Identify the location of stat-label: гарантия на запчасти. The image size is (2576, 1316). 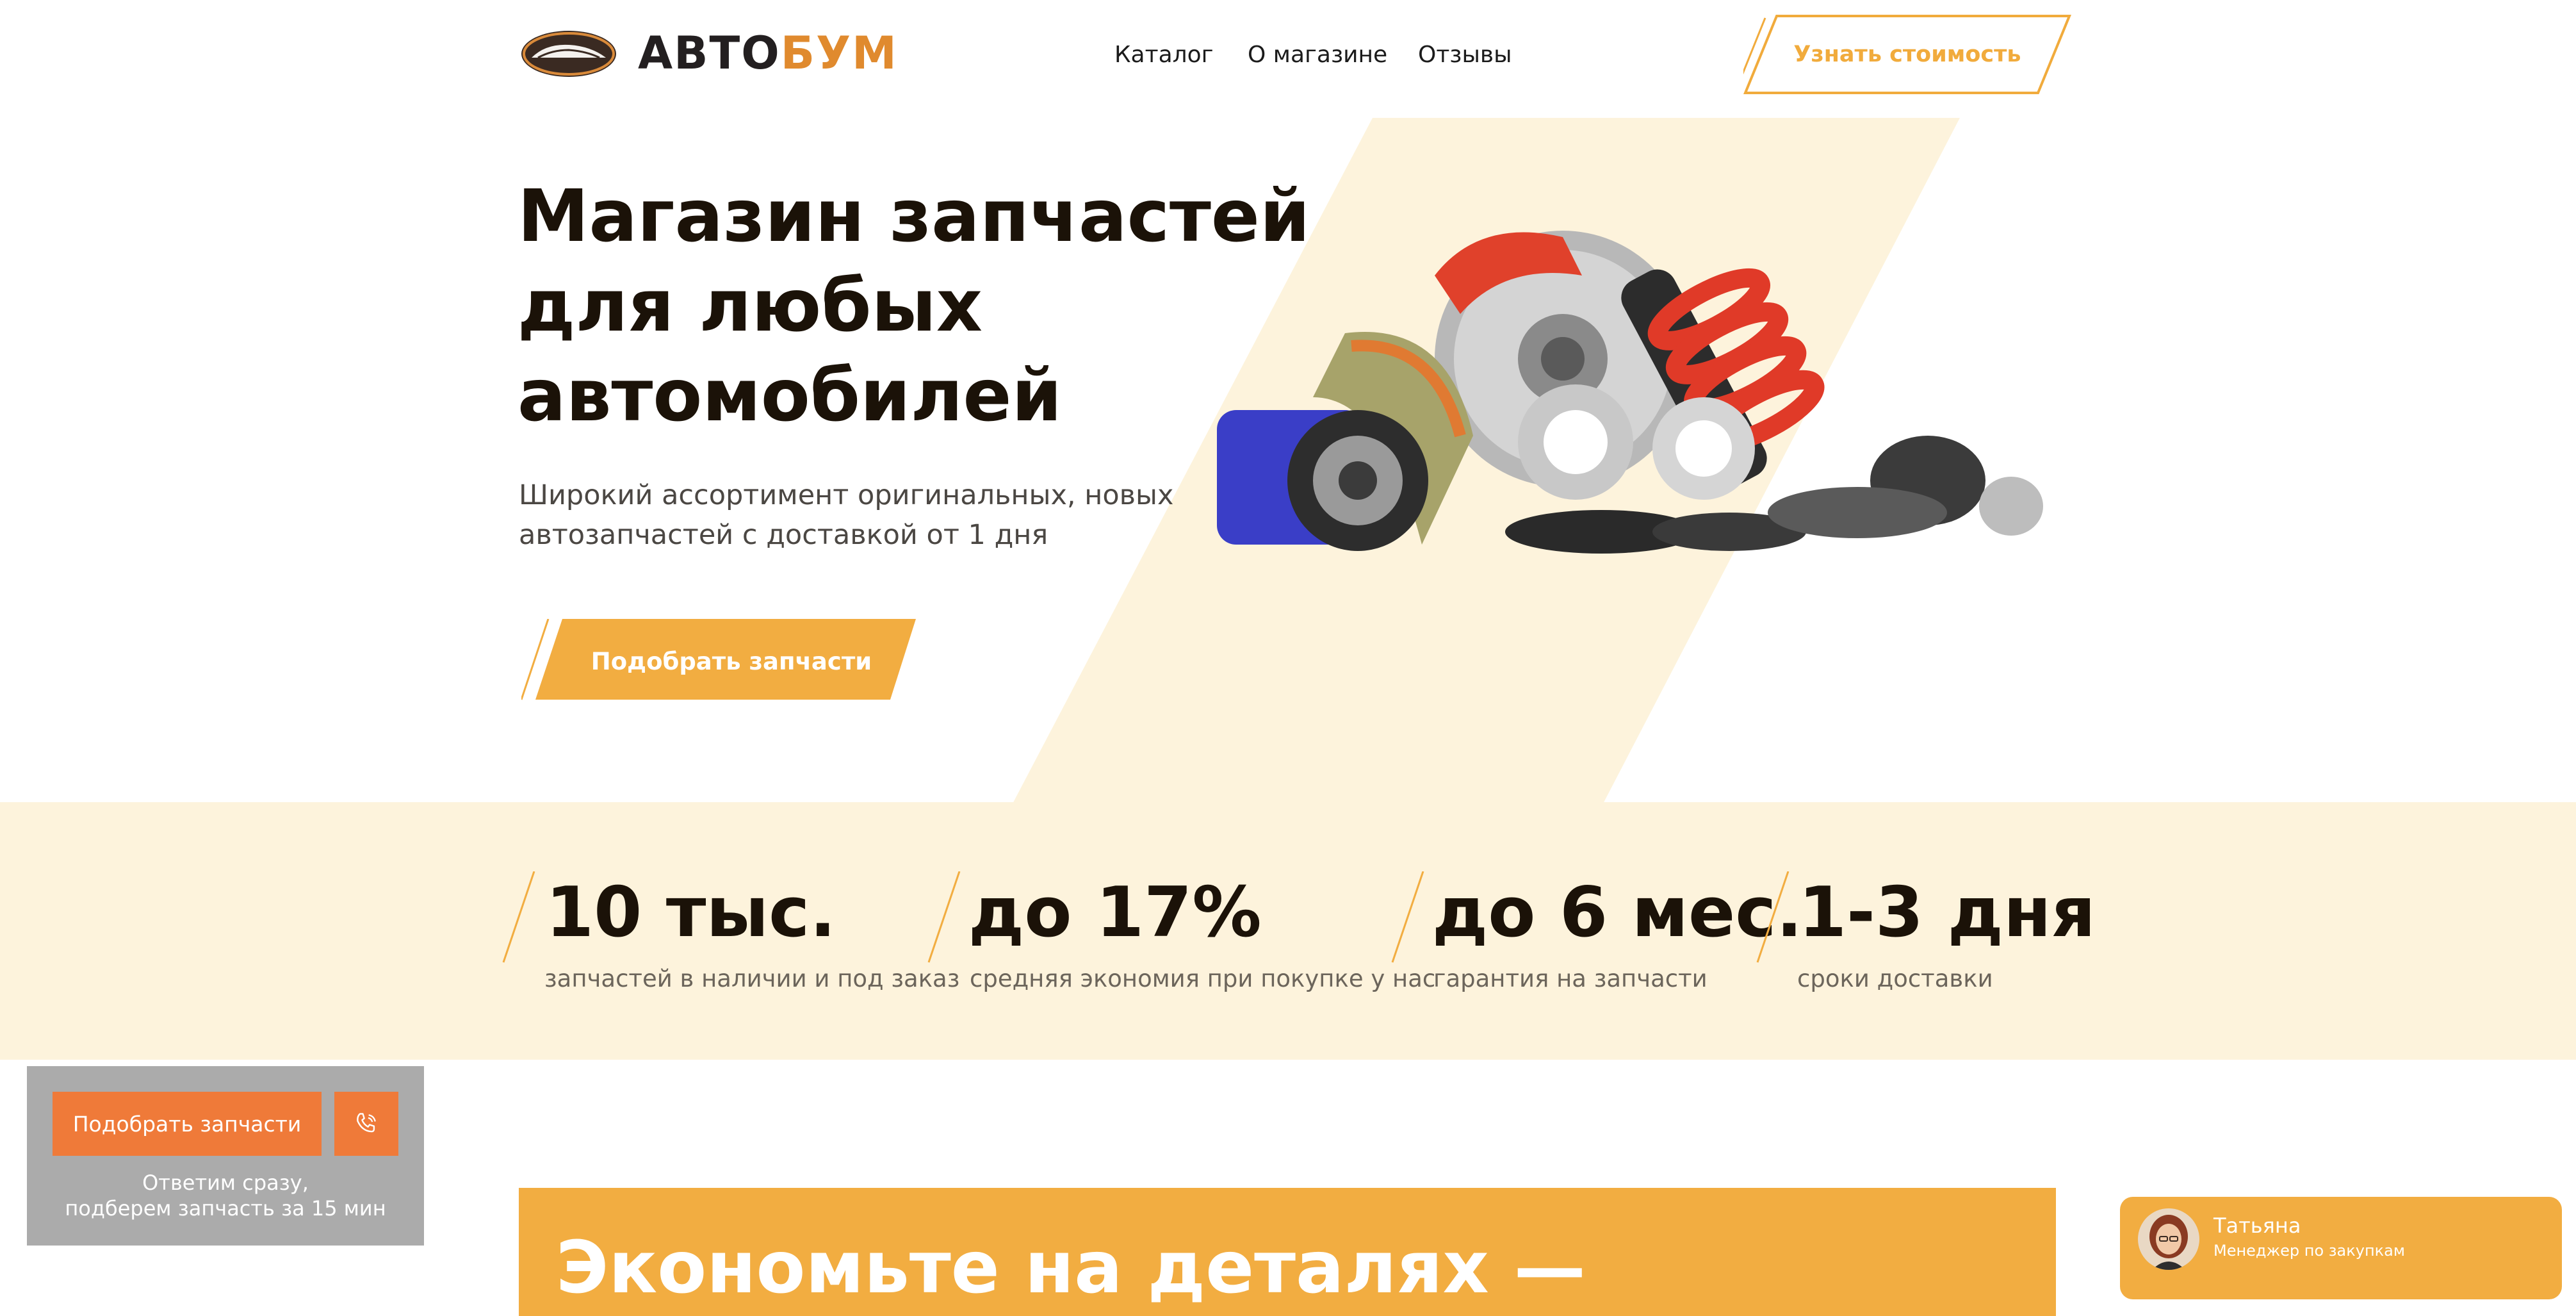
(1570, 978).